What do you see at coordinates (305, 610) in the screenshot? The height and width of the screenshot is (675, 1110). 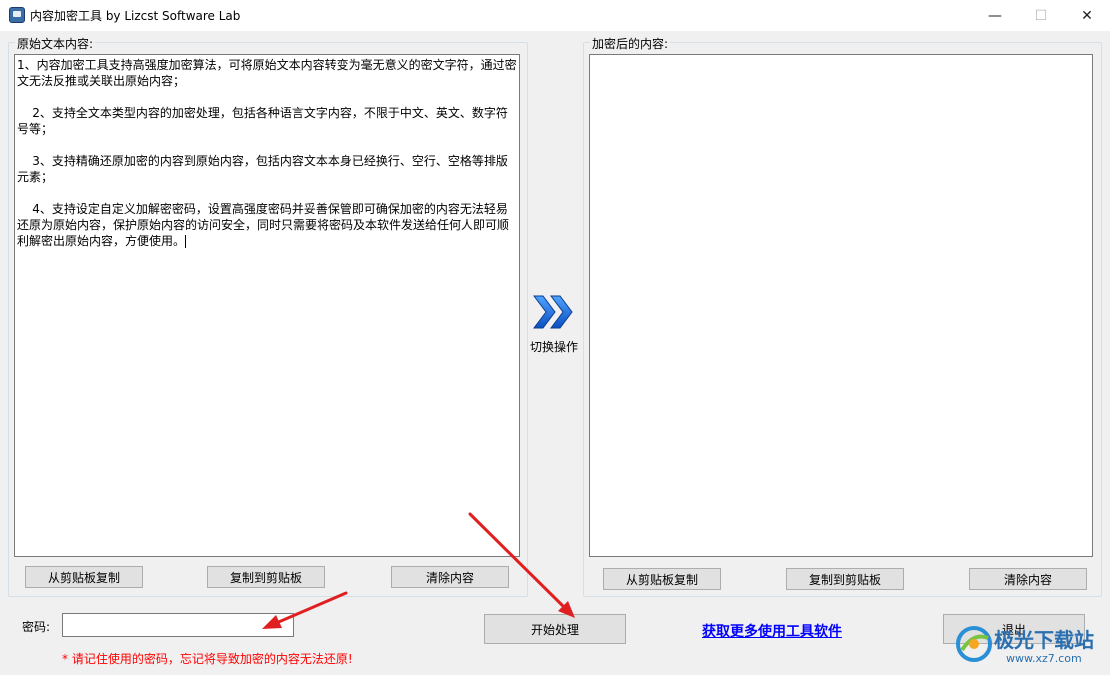 I see `arrow-to-password` at bounding box center [305, 610].